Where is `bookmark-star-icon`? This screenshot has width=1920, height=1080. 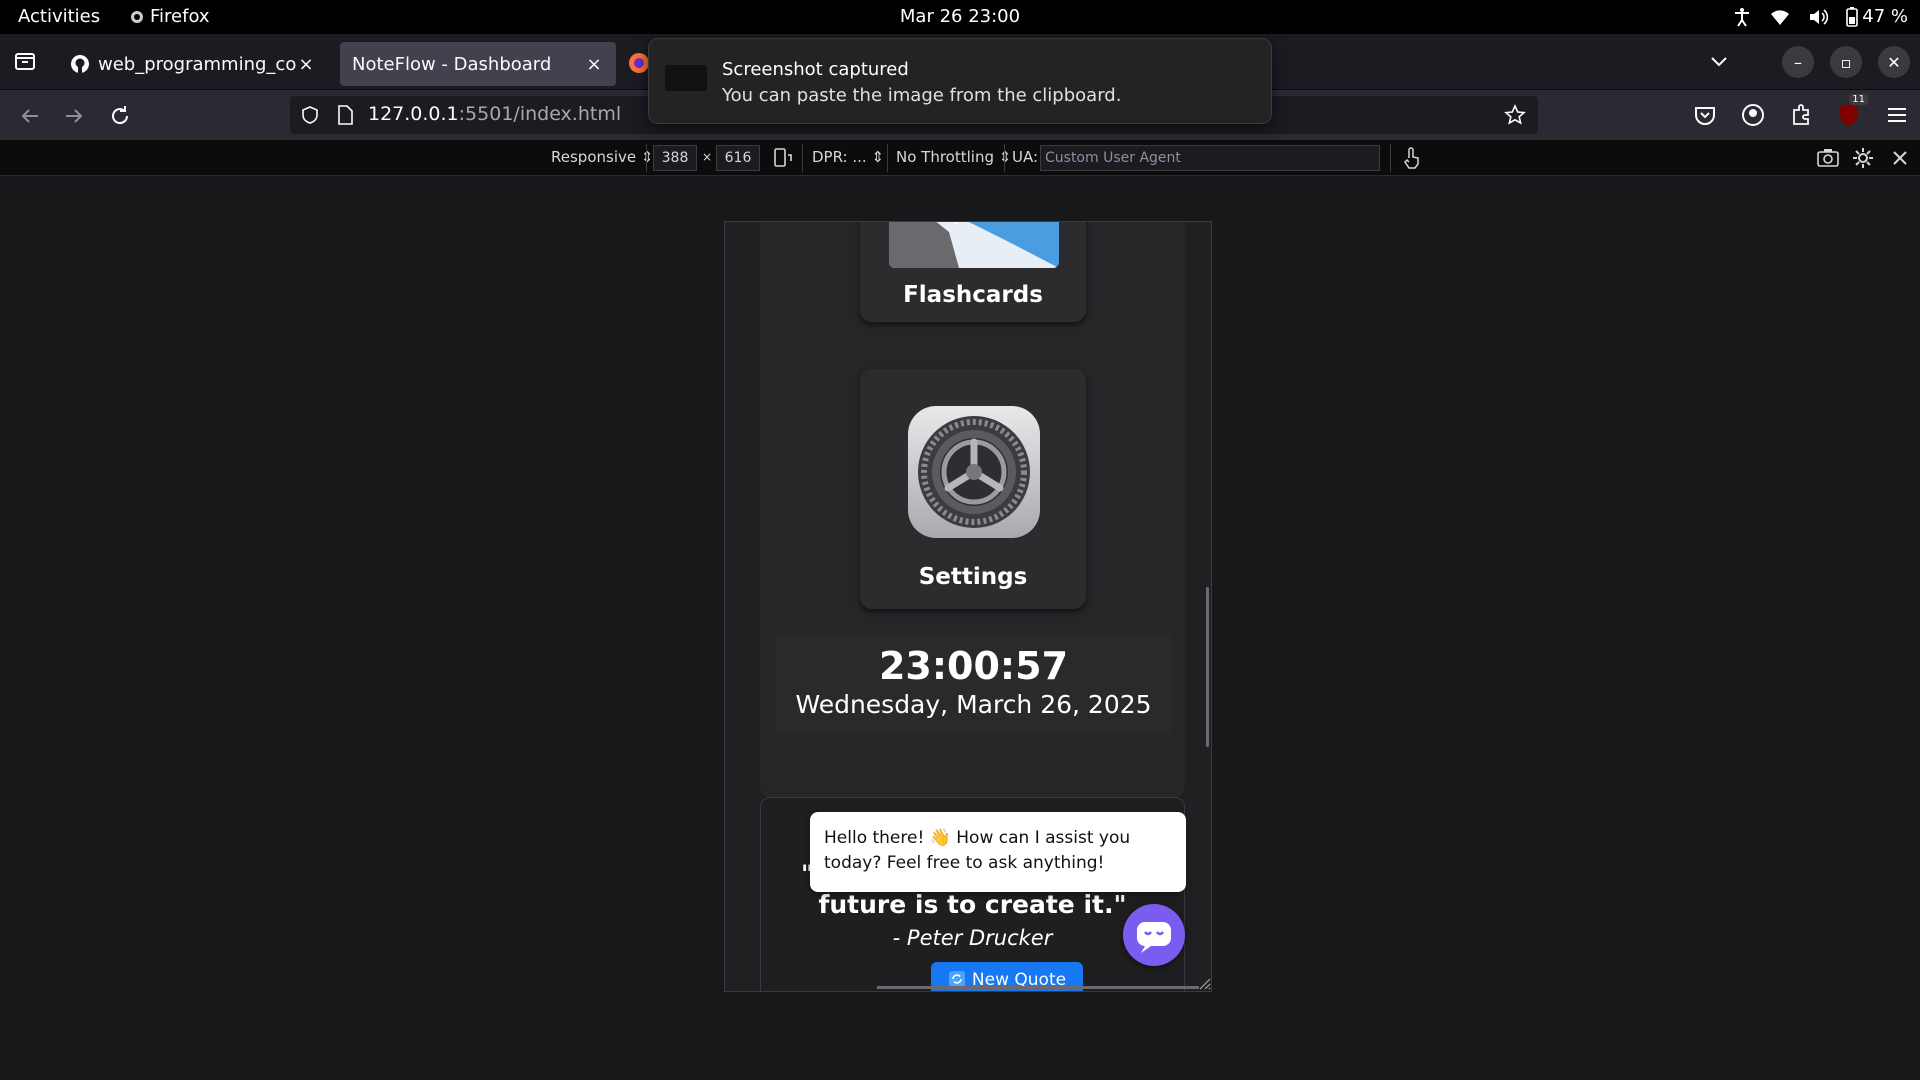 bookmark-star-icon is located at coordinates (1515, 115).